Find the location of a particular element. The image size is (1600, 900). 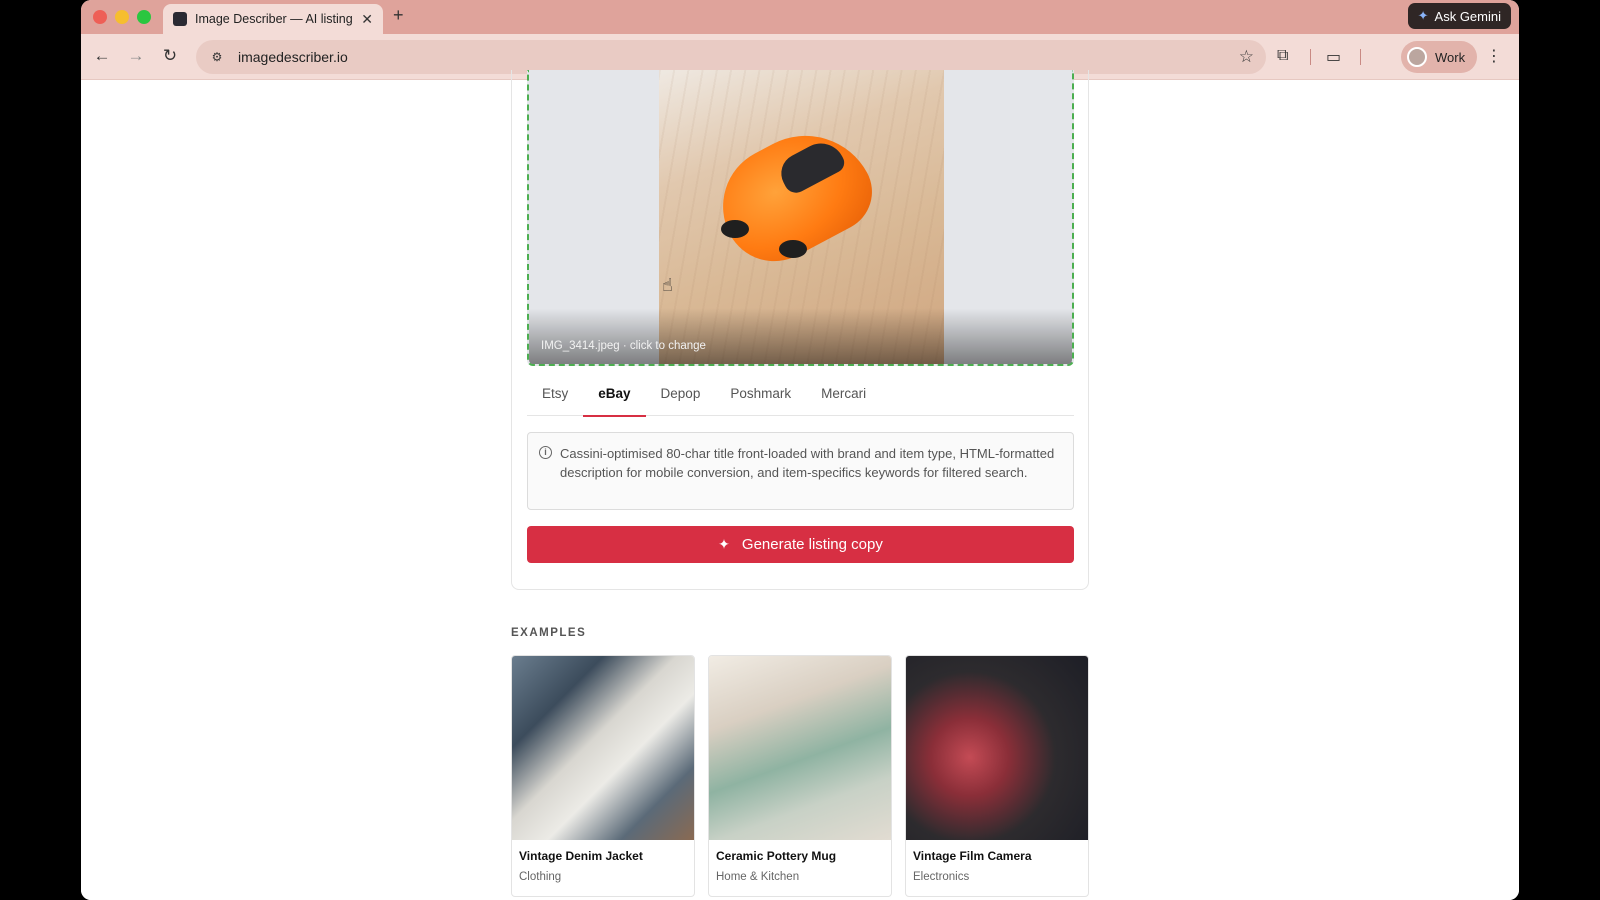

tab-poshmark: Poshmark is located at coordinates (760, 399).